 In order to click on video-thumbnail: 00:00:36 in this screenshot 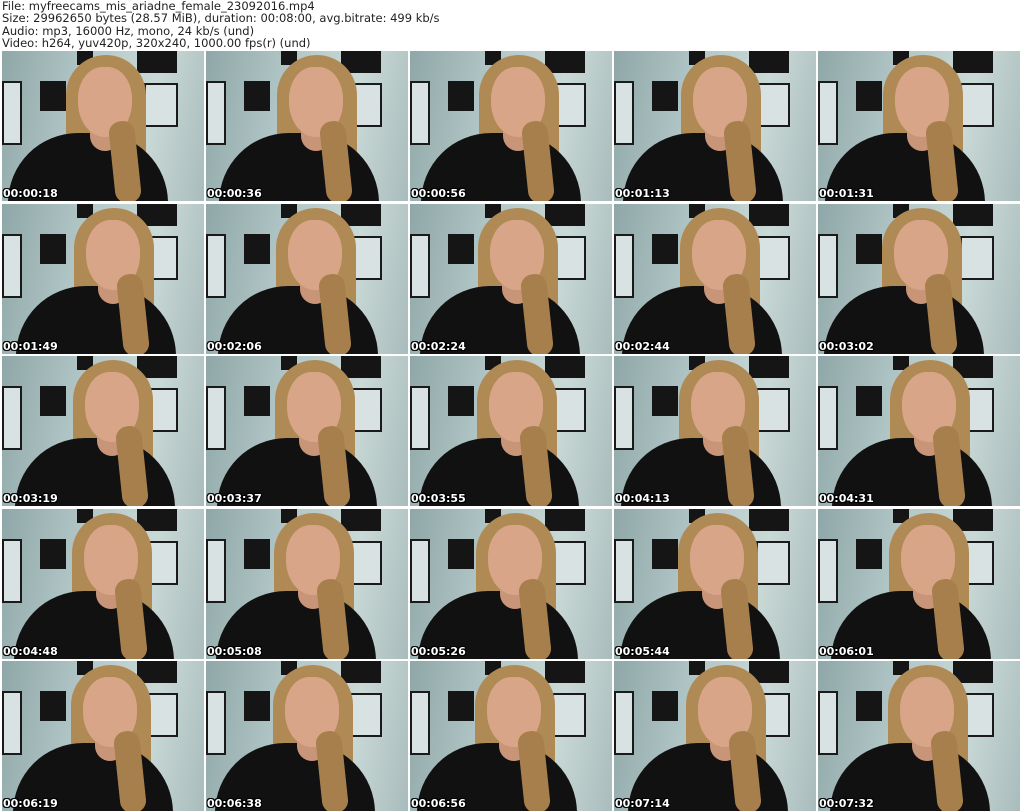, I will do `click(307, 126)`.